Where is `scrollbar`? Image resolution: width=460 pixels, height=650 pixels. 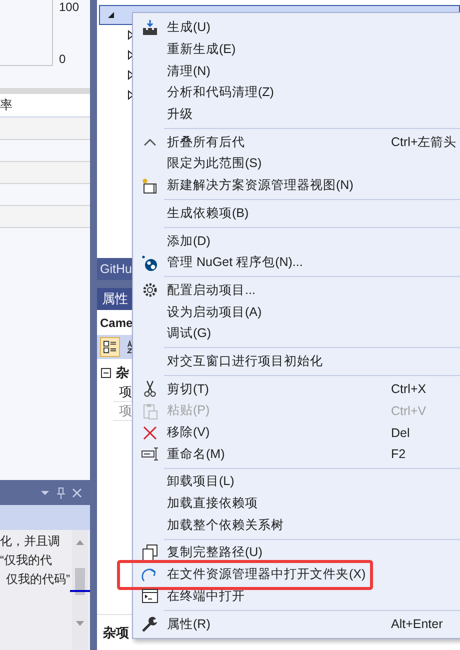
scrollbar is located at coordinates (80, 590).